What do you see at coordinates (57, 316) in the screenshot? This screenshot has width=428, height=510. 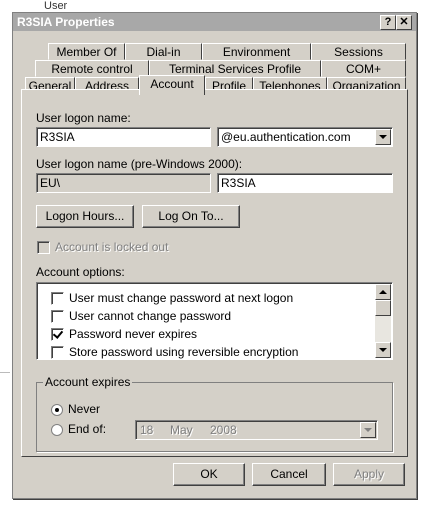 I see `option-cannot-change-checkbox` at bounding box center [57, 316].